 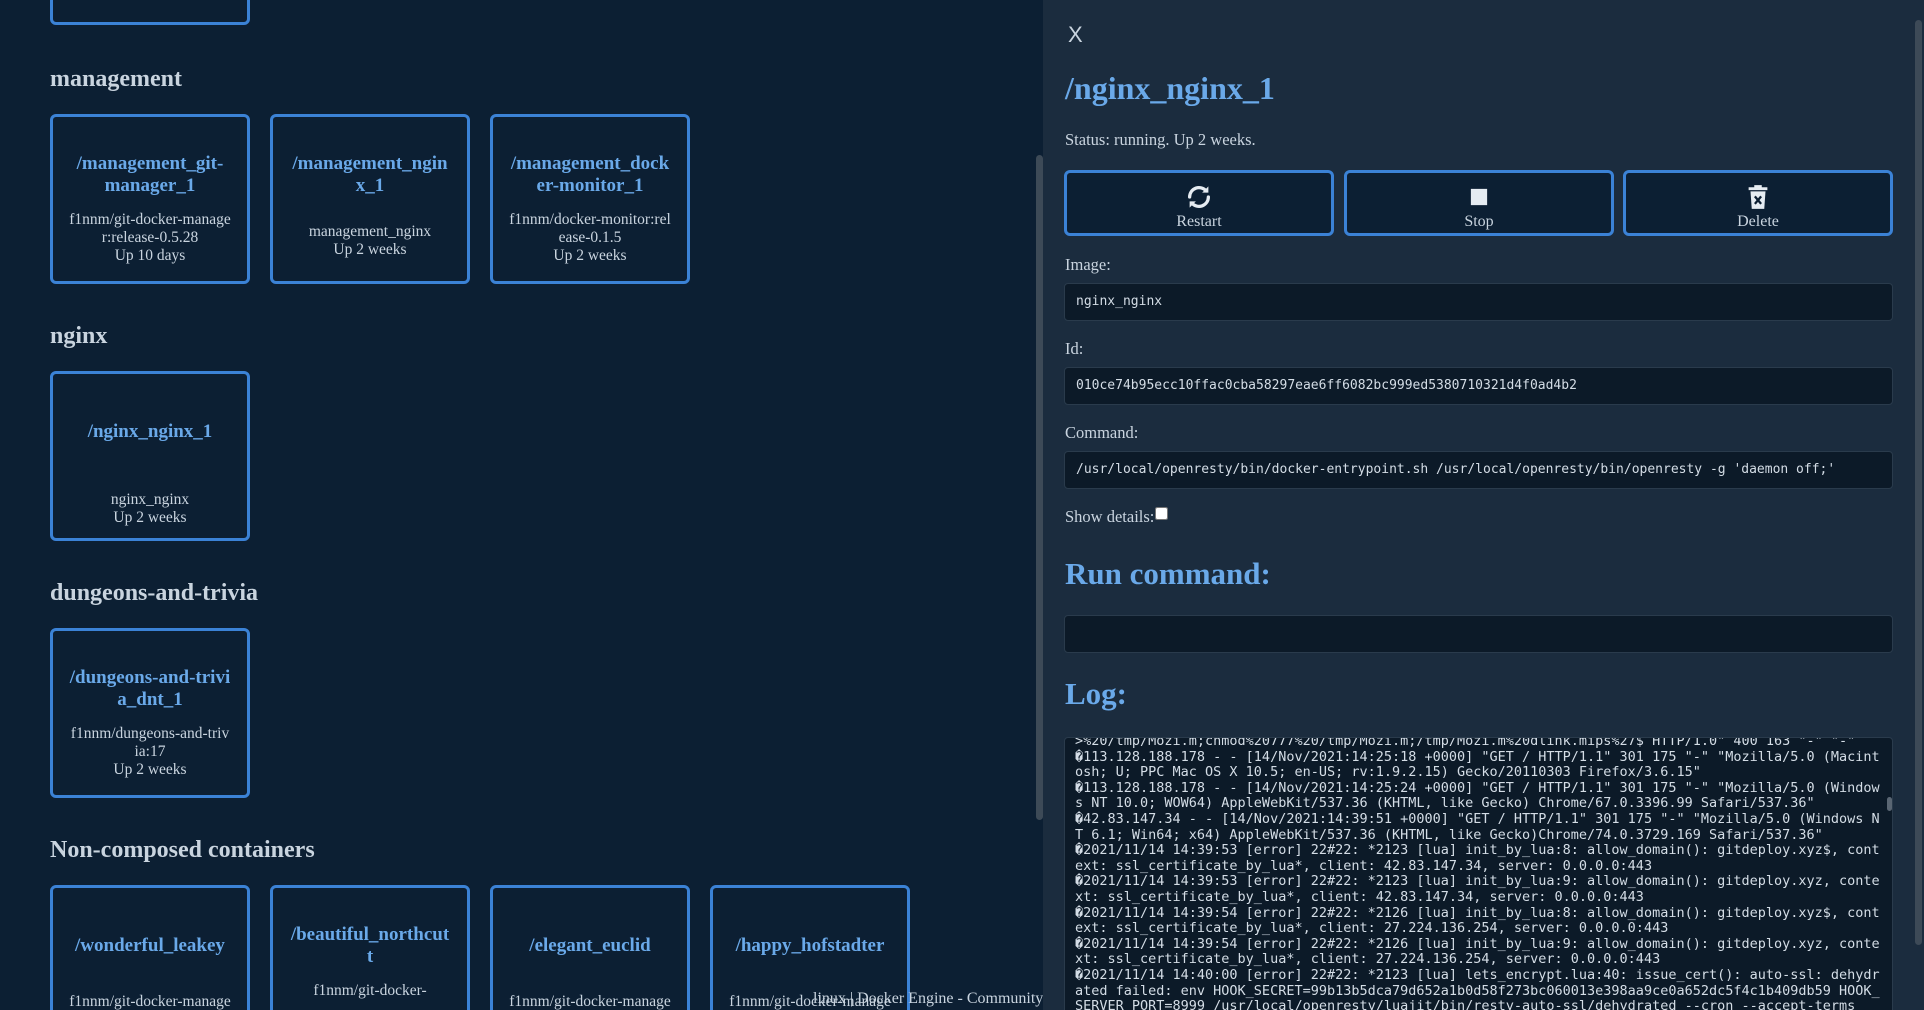 I want to click on container-card-selected: /nginx_nginx_1 nginx_nginx Up 2 weeks, so click(x=150, y=456).